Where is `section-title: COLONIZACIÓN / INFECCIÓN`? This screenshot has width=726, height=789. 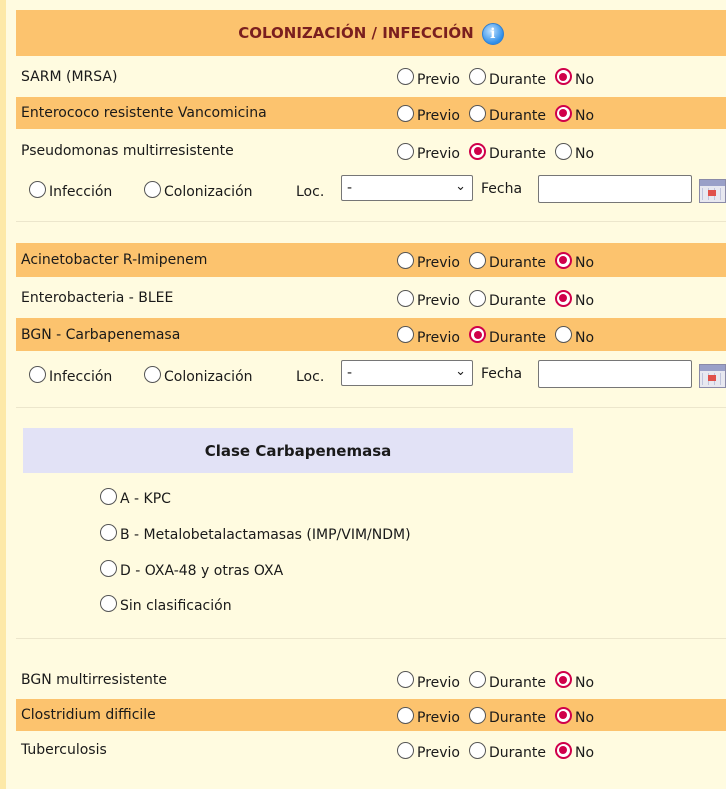 section-title: COLONIZACIÓN / INFECCIÓN is located at coordinates (356, 33).